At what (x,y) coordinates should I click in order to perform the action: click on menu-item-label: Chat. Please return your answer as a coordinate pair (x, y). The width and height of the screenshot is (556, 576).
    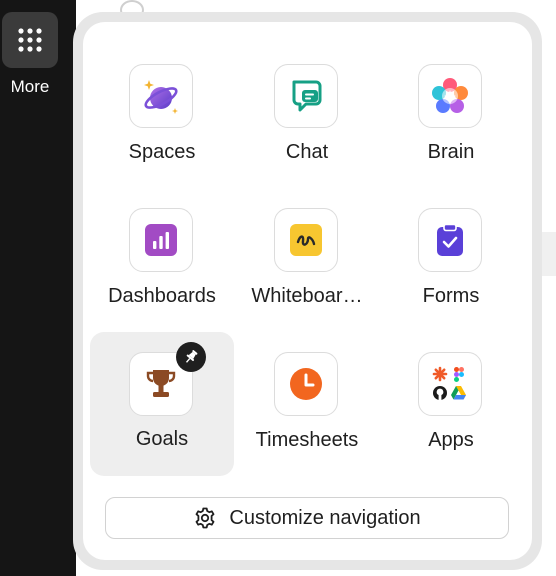
    Looking at the image, I should click on (307, 152).